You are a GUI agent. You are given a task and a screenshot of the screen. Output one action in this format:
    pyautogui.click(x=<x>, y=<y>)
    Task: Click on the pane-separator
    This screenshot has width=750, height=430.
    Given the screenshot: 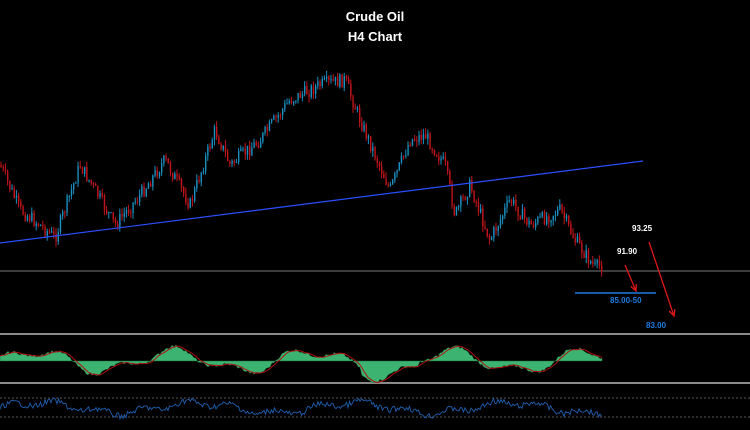 What is the action you would take?
    pyautogui.click(x=375, y=334)
    